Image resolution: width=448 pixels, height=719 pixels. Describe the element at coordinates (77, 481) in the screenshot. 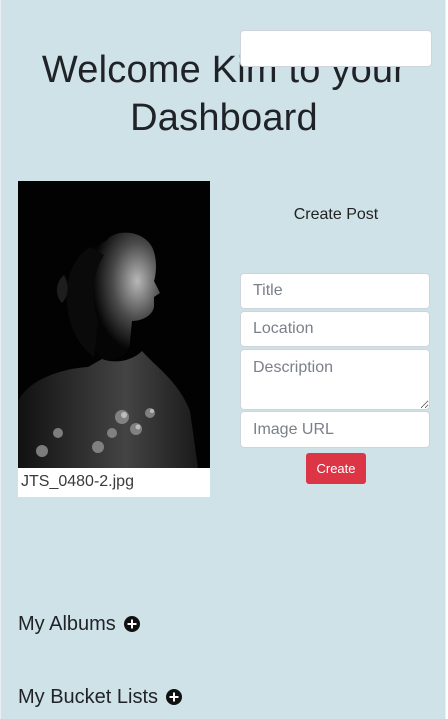

I see `photo-filename: JTS_0480-2.jpg` at that location.